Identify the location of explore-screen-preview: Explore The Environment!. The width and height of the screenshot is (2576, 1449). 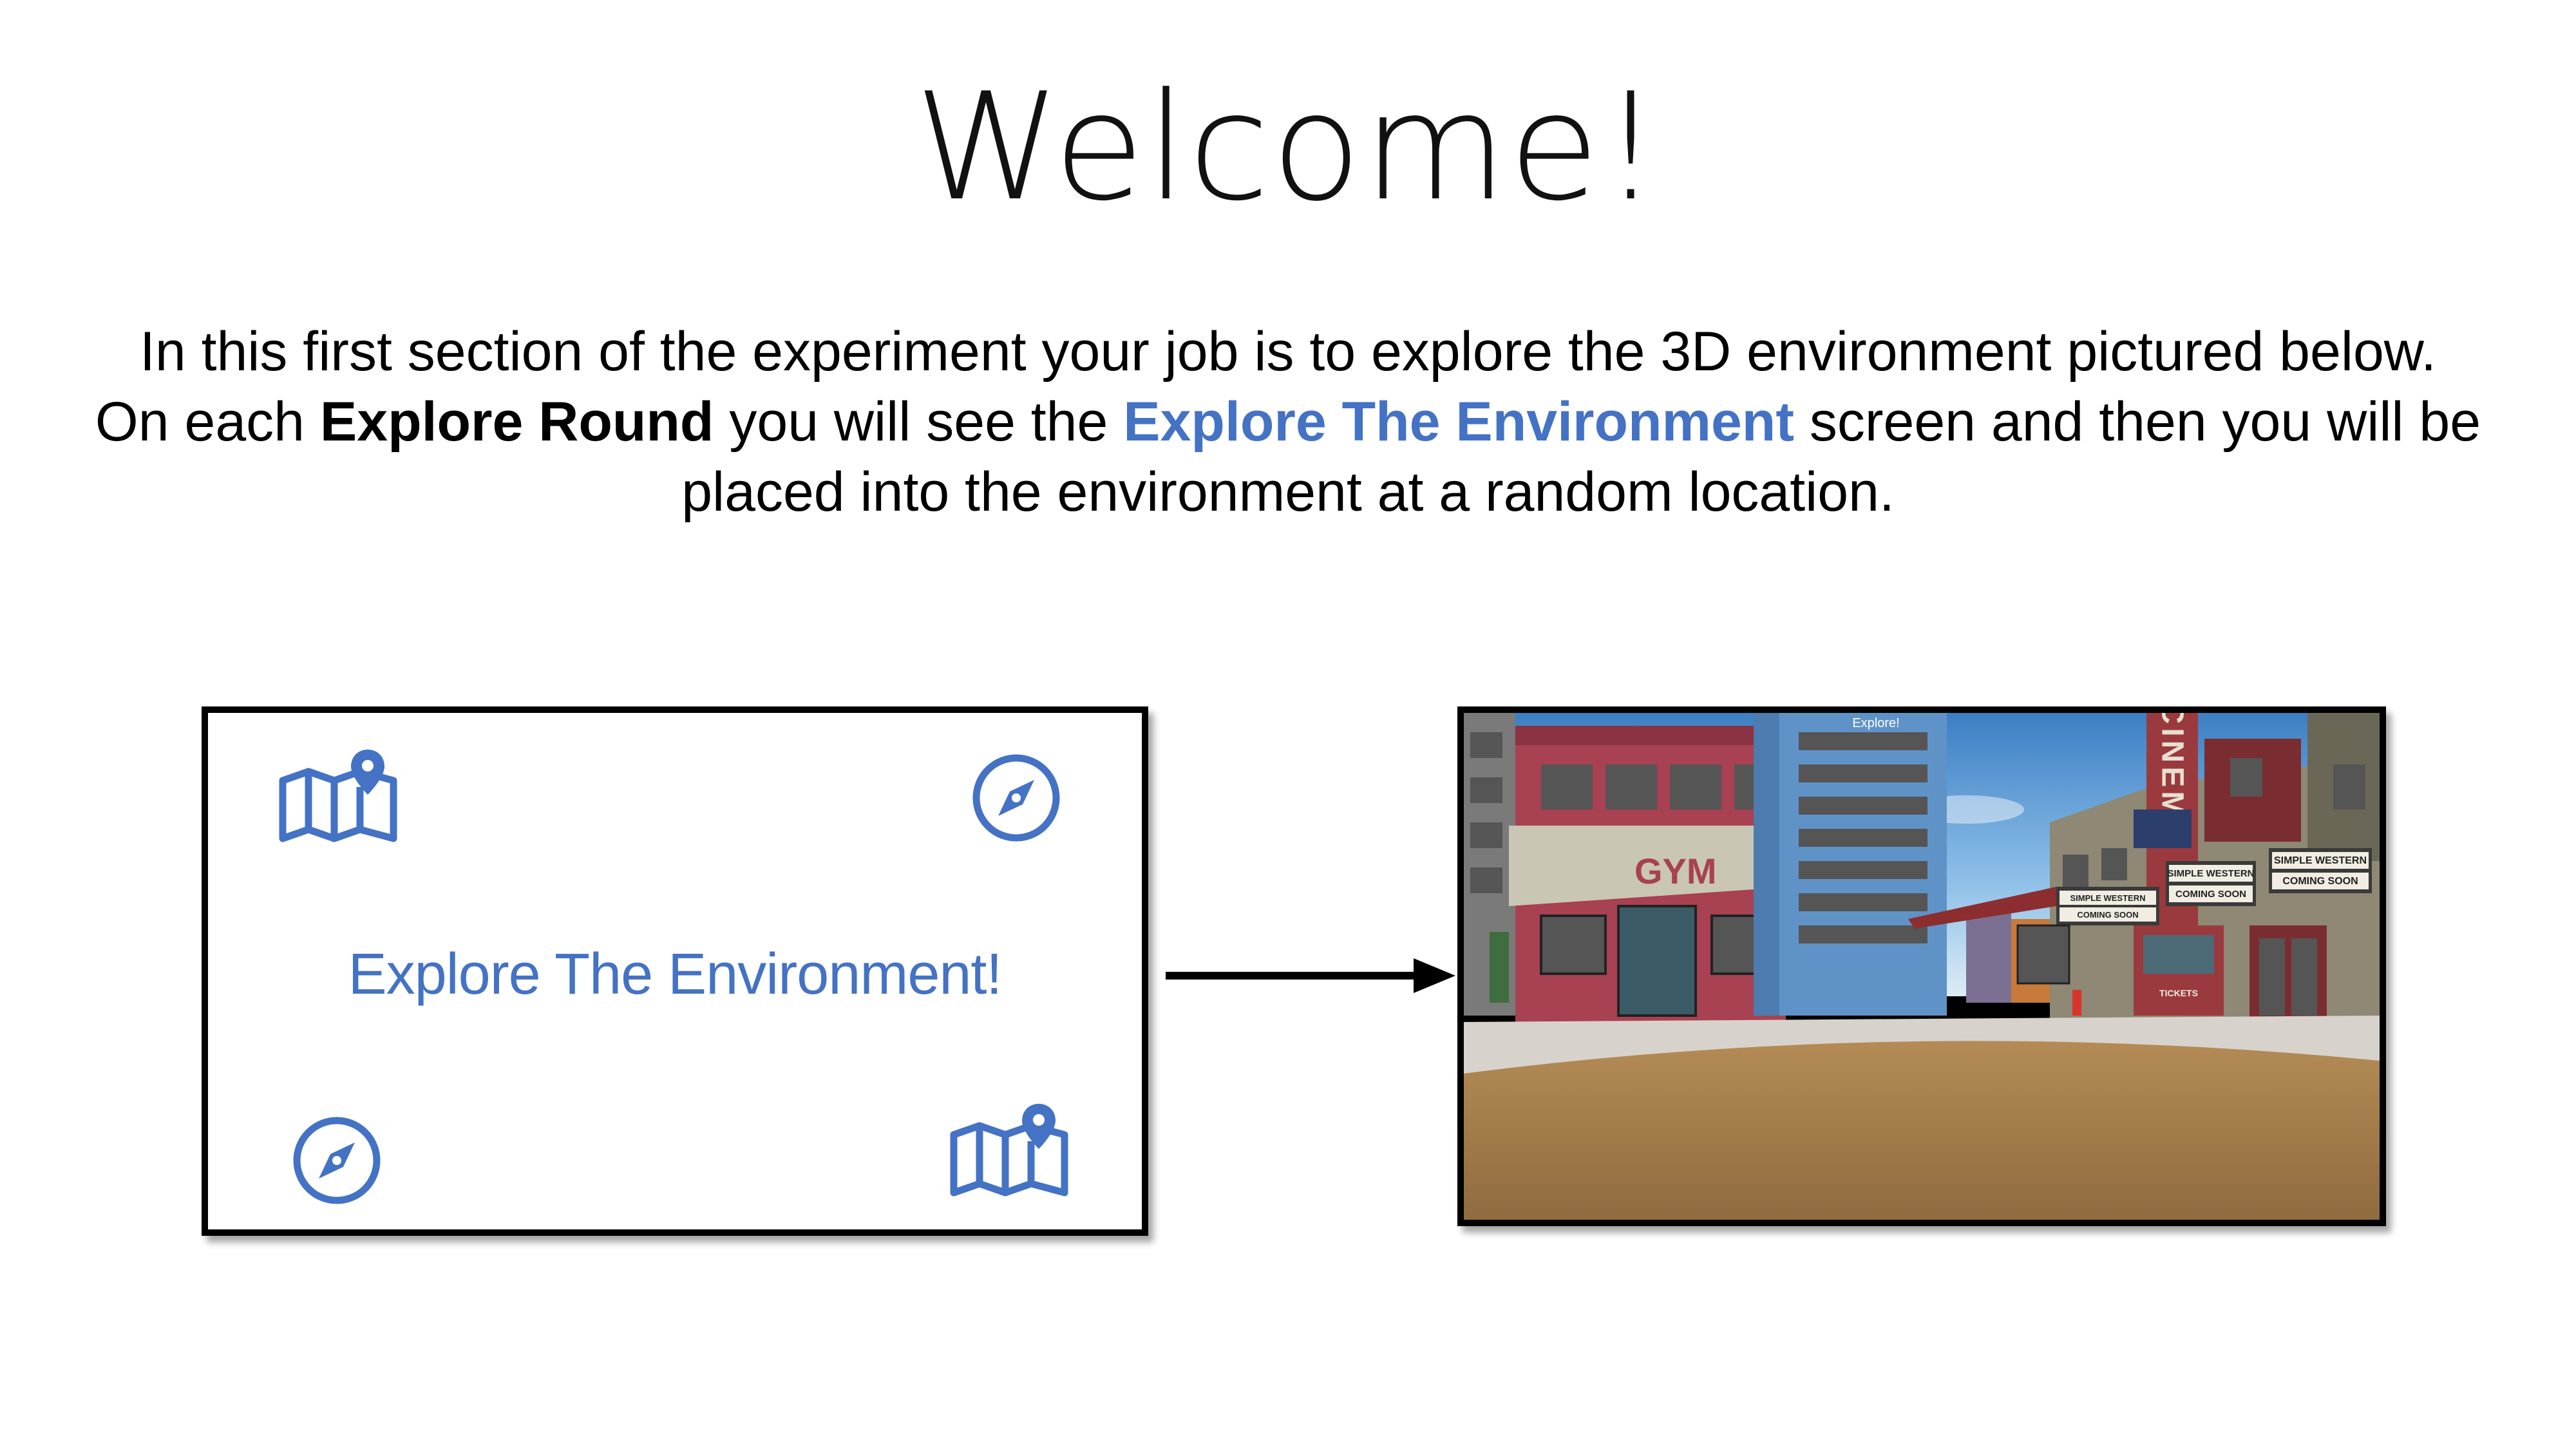
(675, 971).